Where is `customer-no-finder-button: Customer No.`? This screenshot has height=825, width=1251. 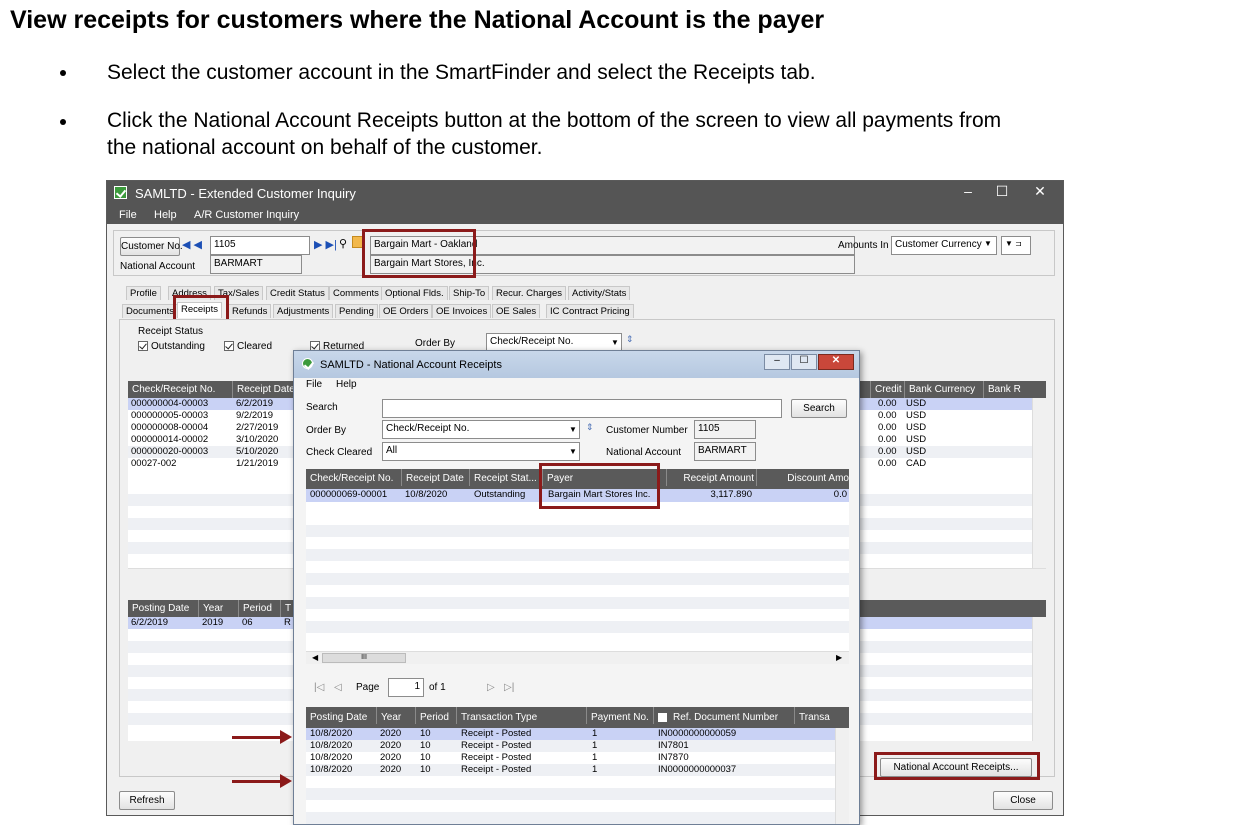
customer-no-finder-button: Customer No. is located at coordinates (151, 246).